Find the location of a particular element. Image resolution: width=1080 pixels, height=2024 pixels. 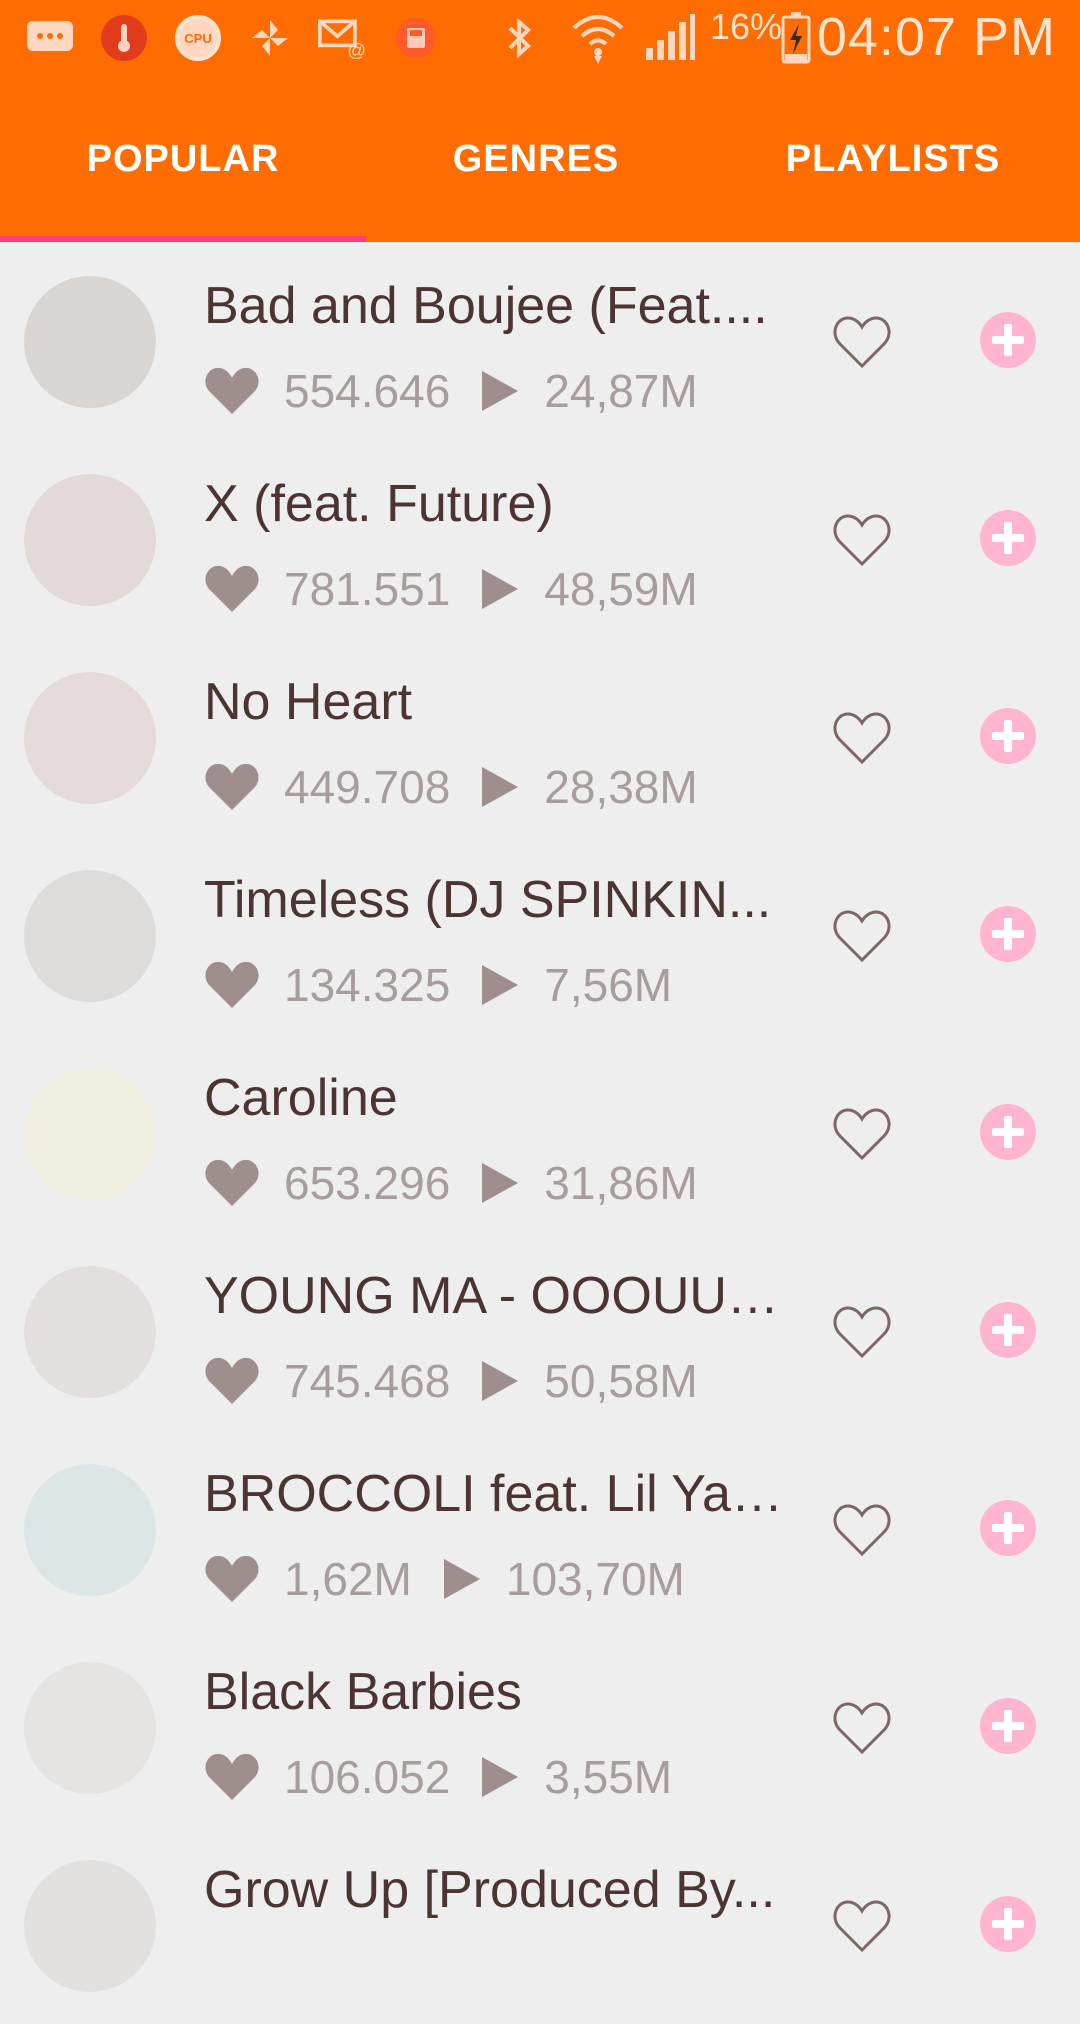

temperature-icon is located at coordinates (124, 38).